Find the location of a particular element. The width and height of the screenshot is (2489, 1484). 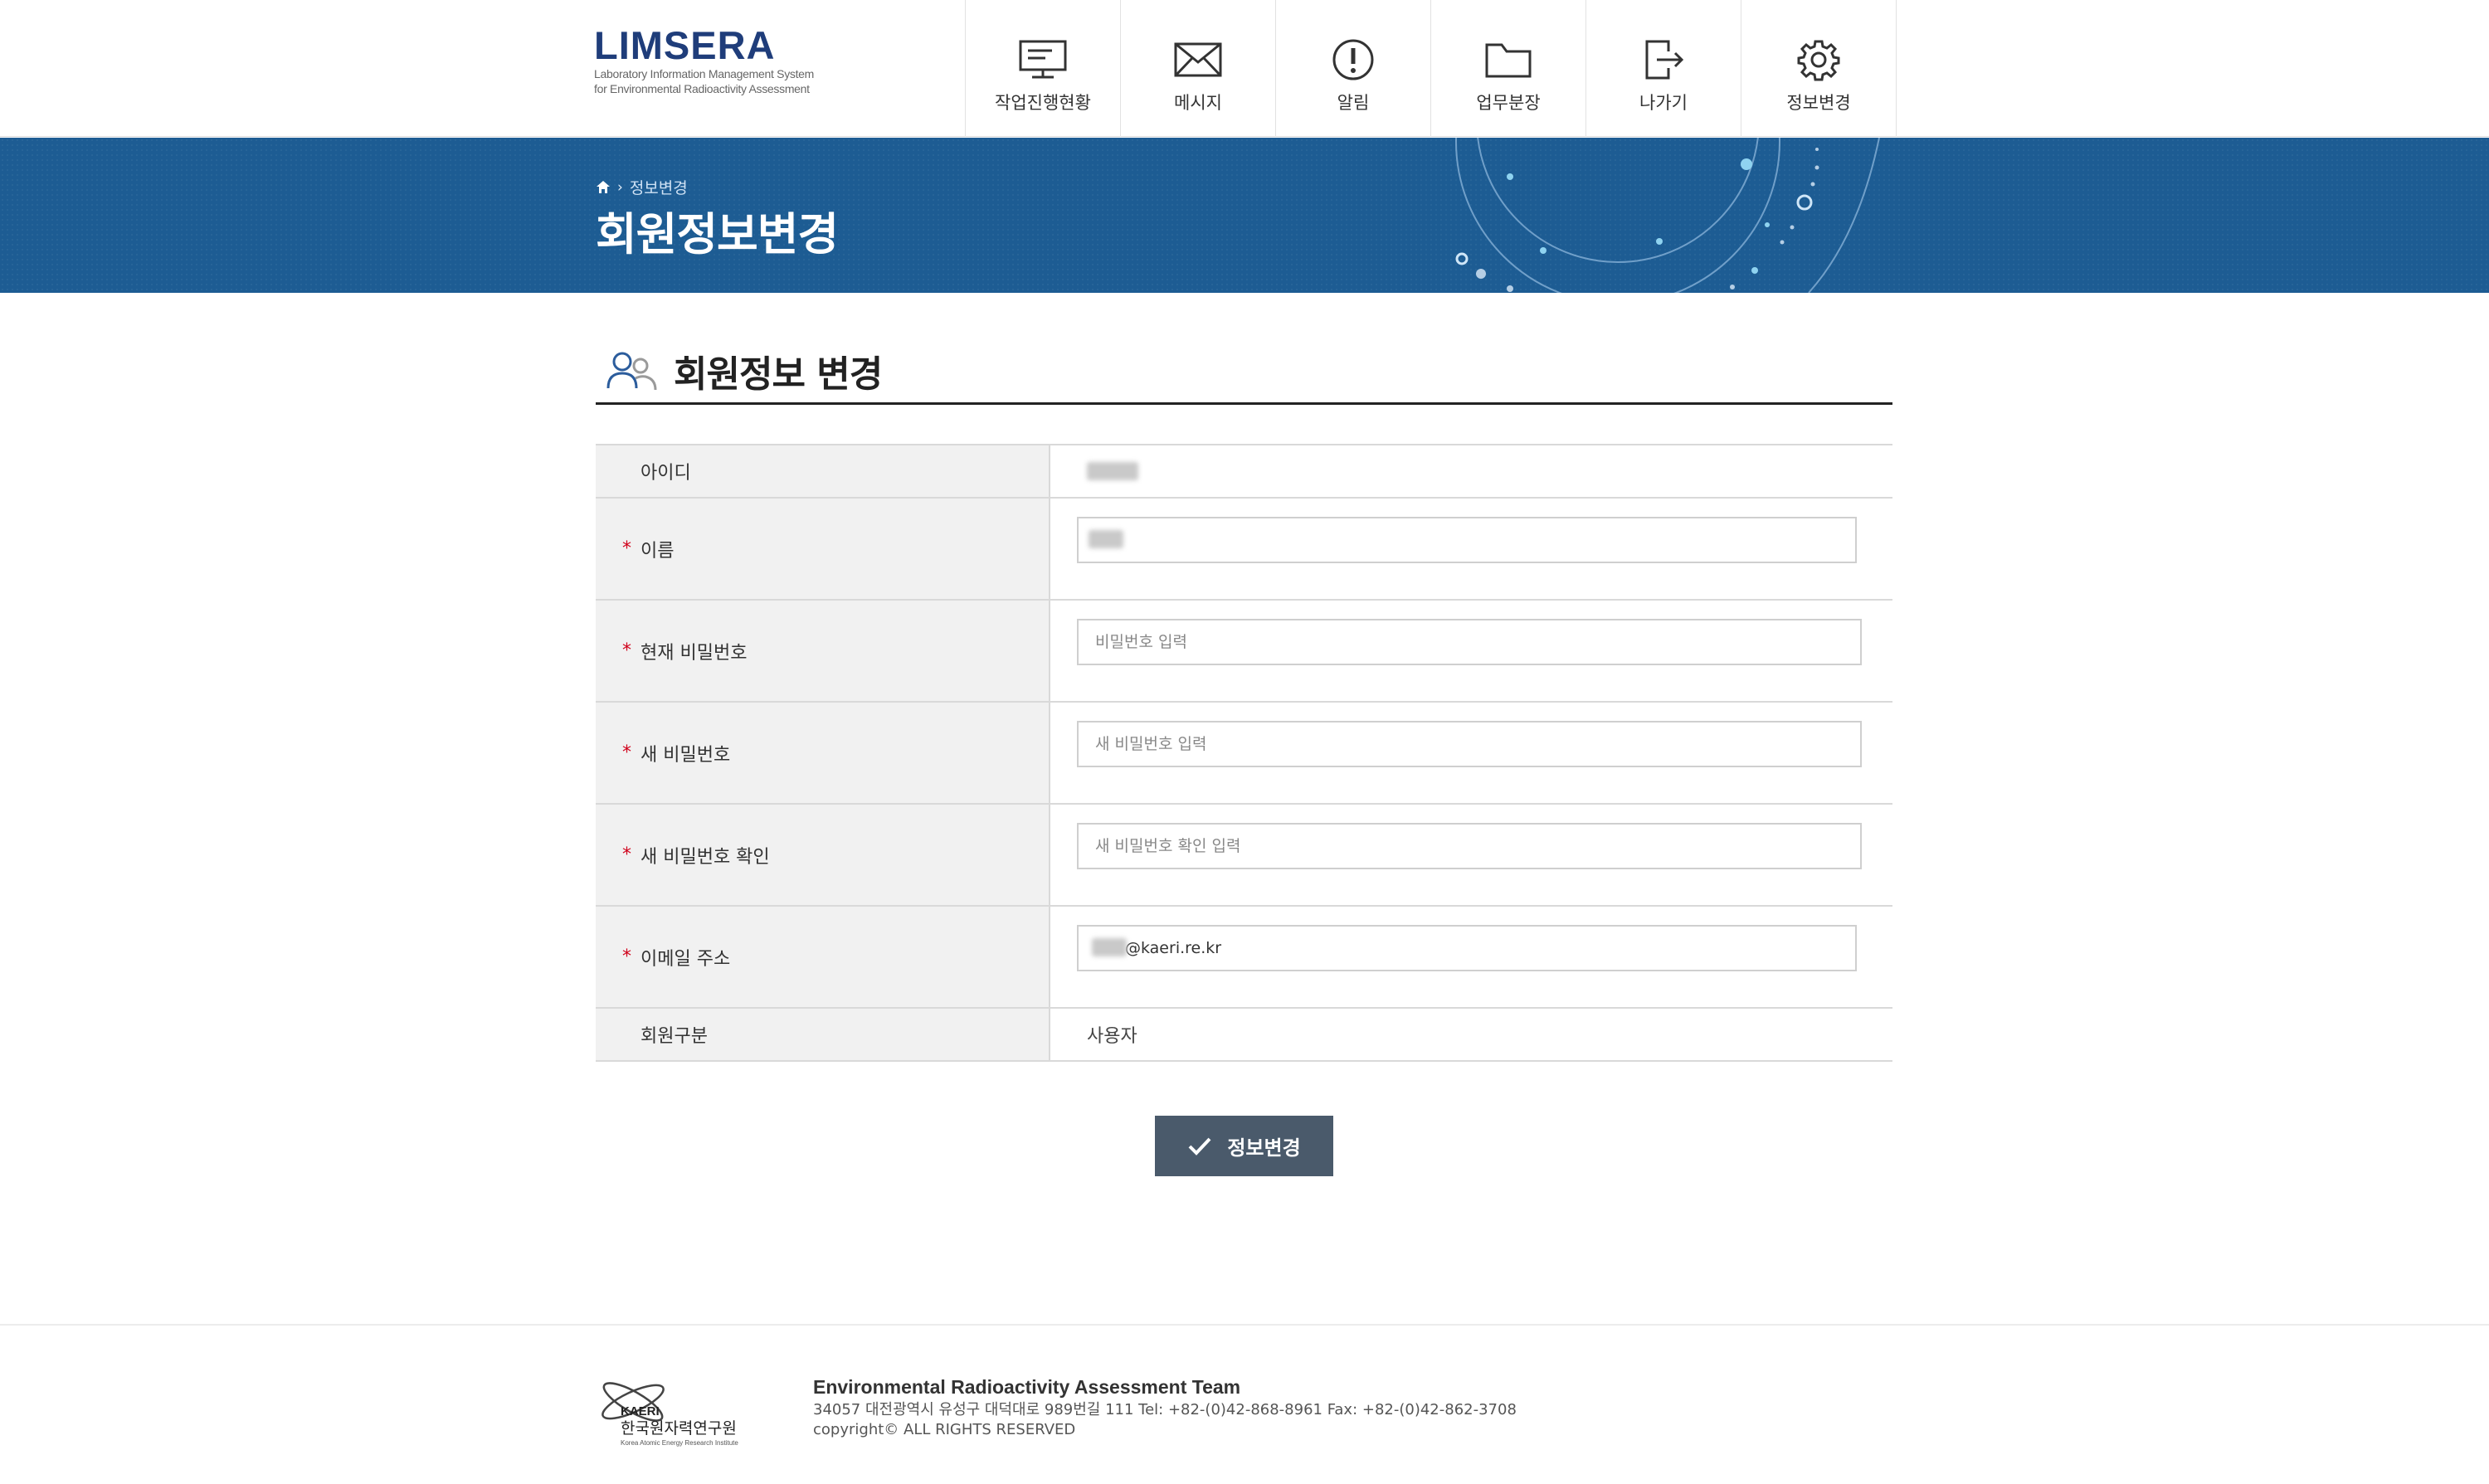

email-input is located at coordinates (1467, 948).